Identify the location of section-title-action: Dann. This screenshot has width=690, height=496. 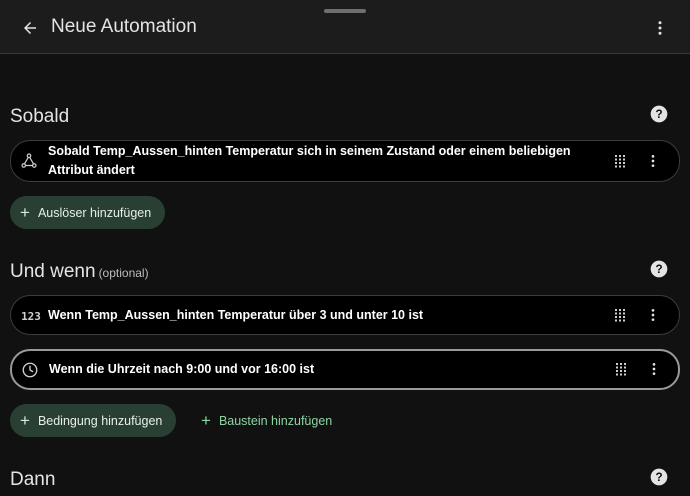
(32, 480).